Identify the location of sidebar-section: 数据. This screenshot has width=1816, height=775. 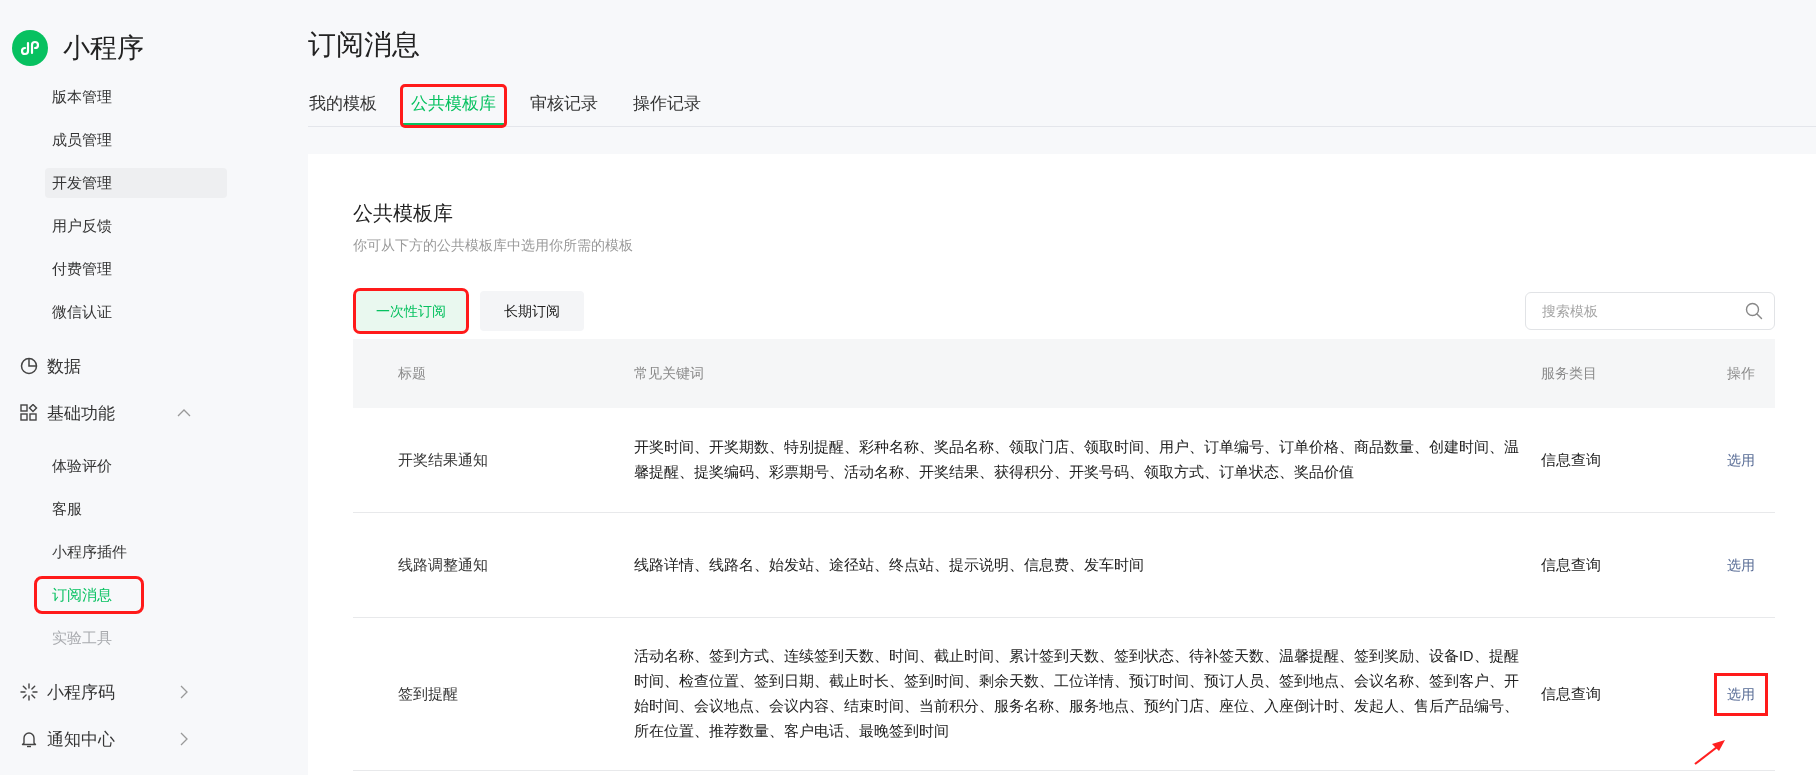
(130, 366).